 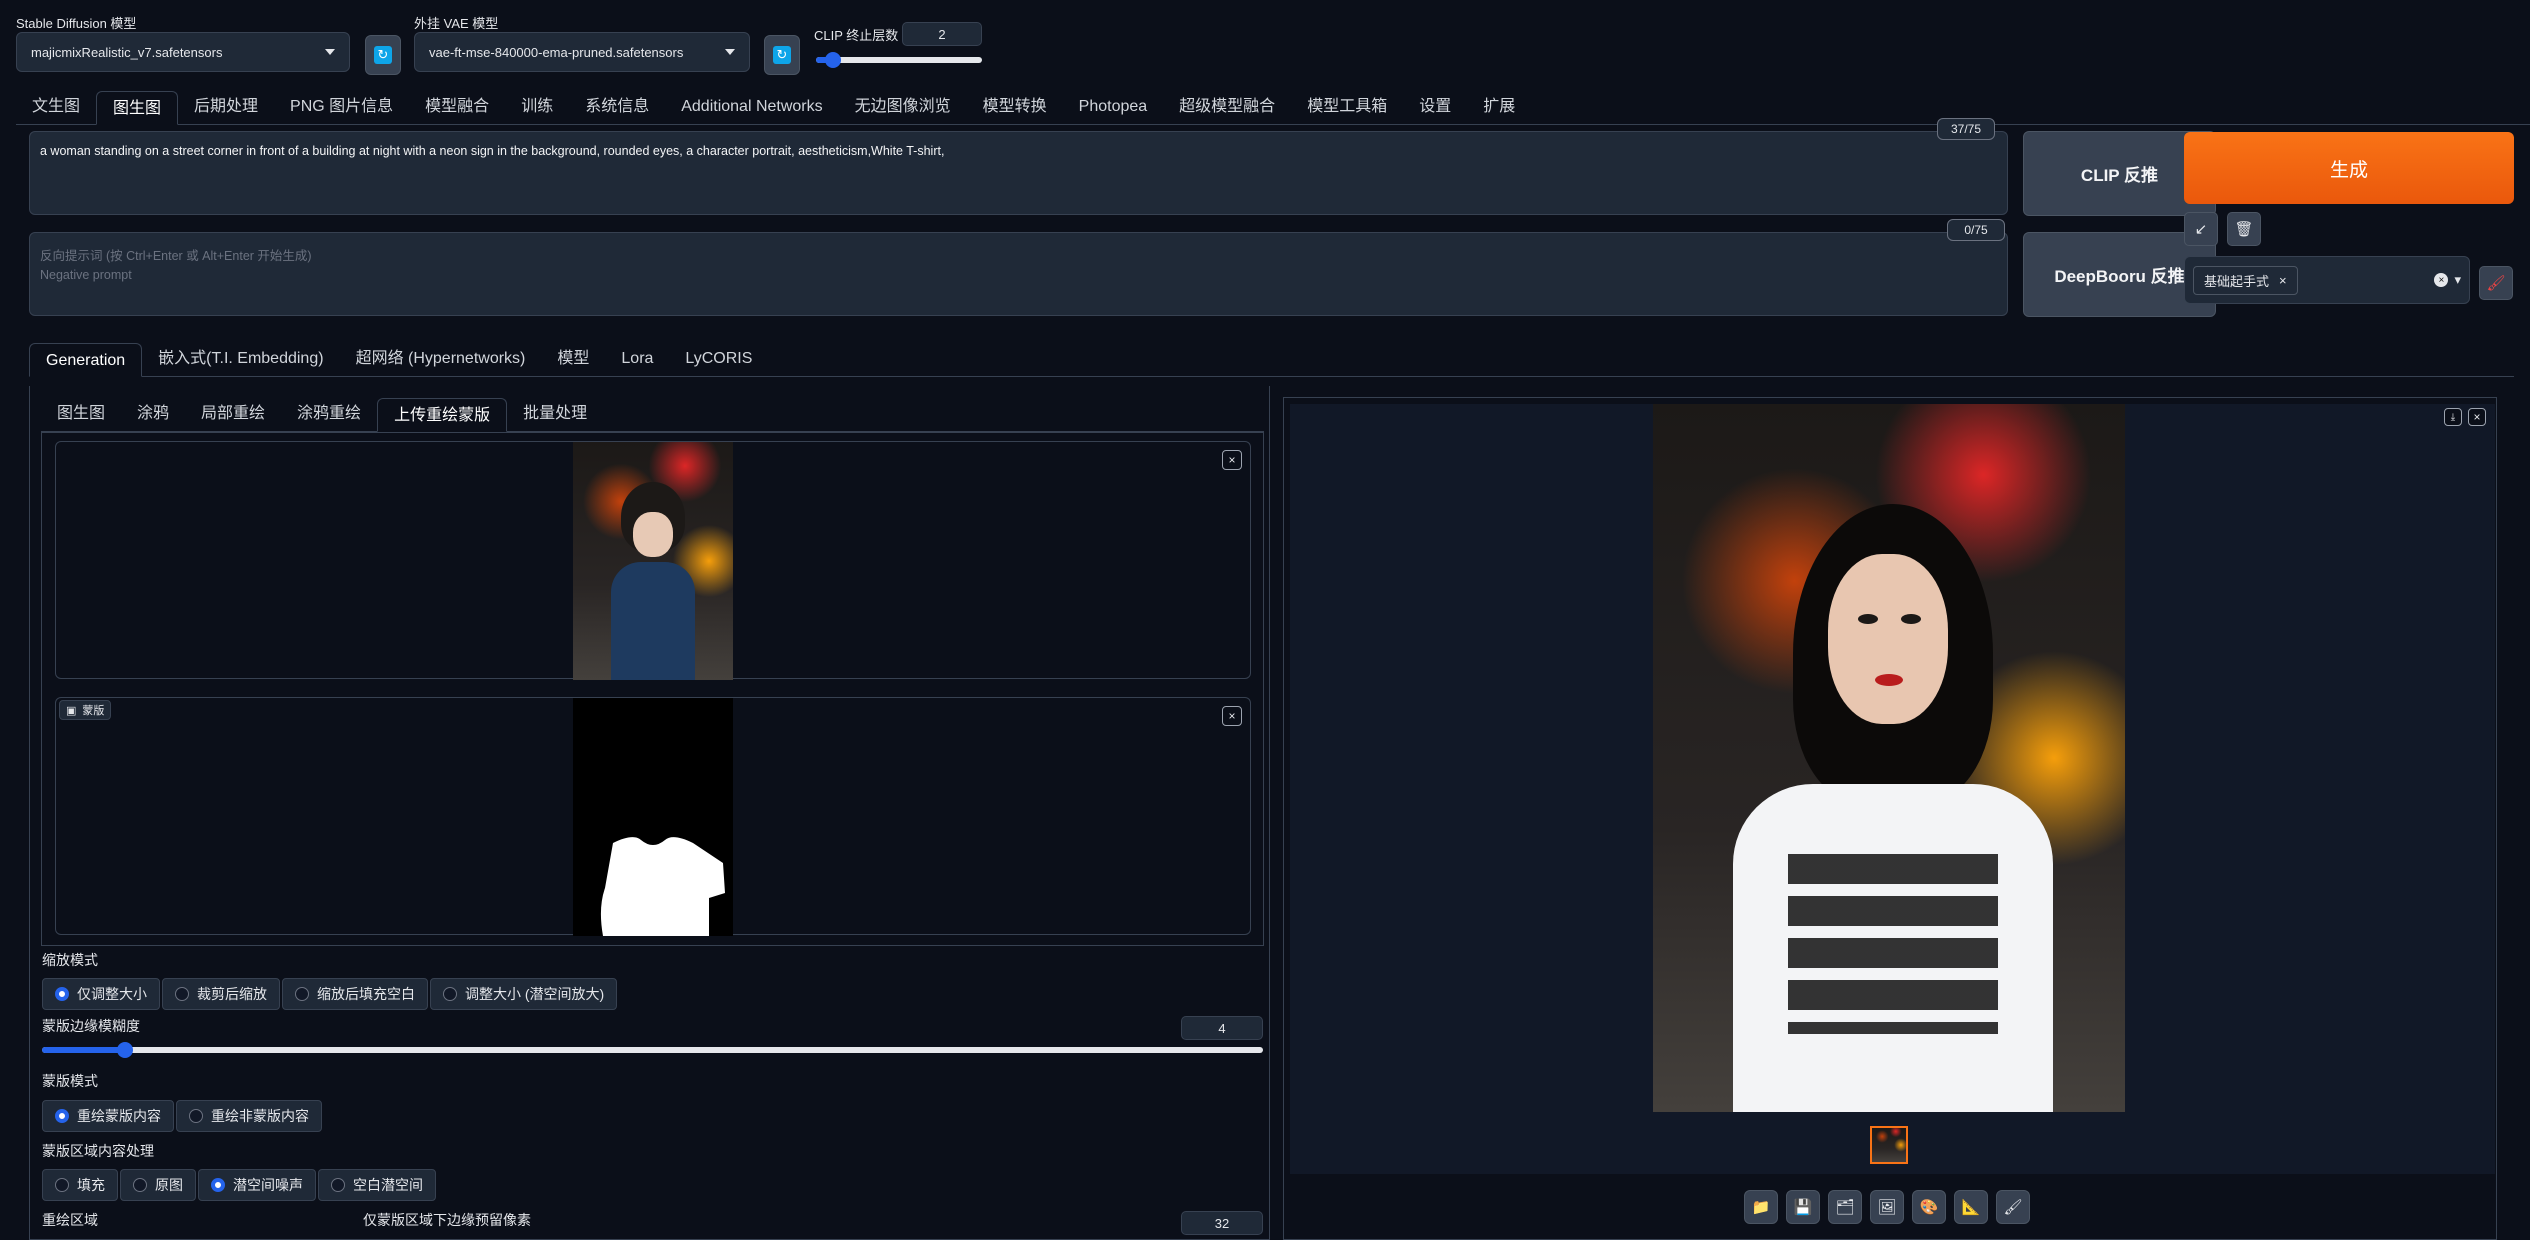 I want to click on tshirt-print, so click(x=1893, y=944).